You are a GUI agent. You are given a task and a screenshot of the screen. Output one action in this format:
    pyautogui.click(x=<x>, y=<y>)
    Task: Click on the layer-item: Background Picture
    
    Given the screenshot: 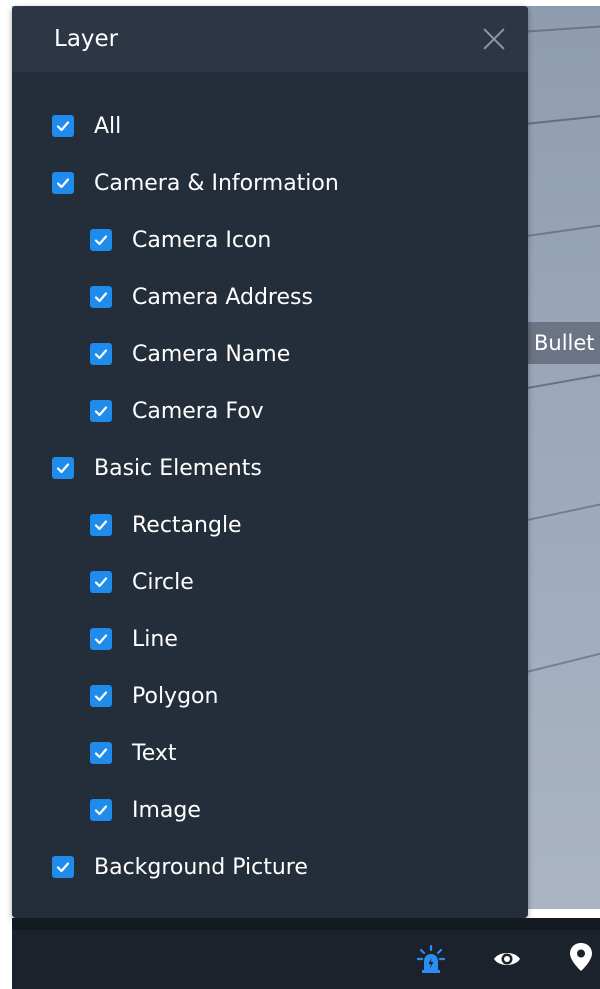 What is the action you would take?
    pyautogui.click(x=180, y=867)
    